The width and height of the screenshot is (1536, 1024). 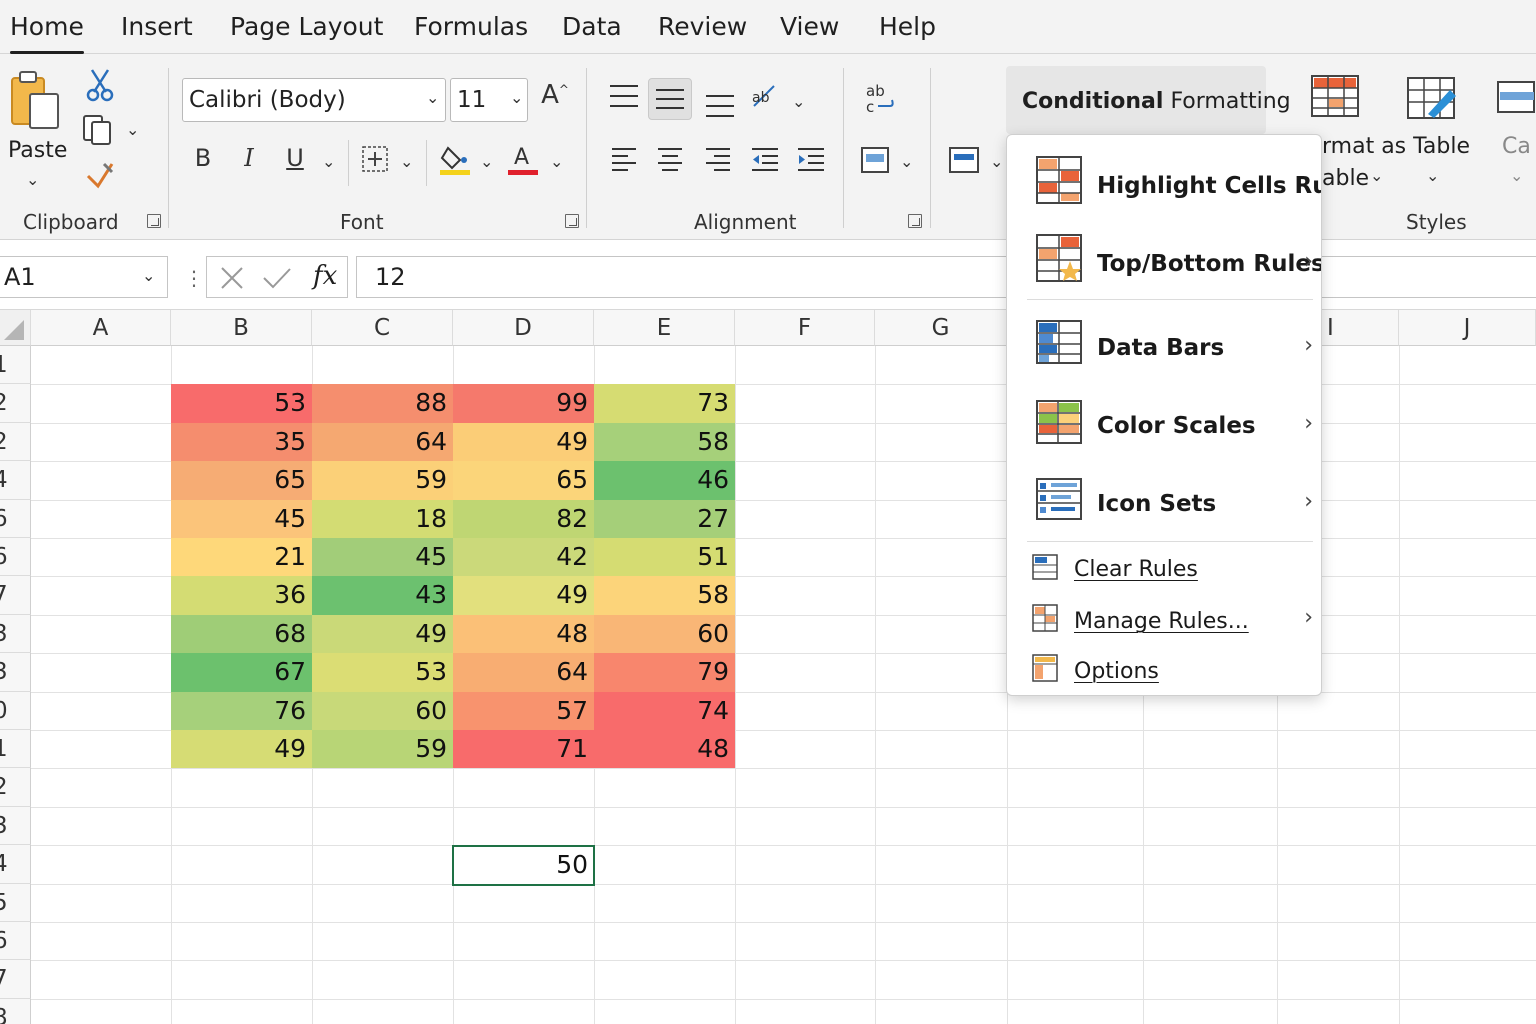 I want to click on align-right-icon, so click(x=718, y=159).